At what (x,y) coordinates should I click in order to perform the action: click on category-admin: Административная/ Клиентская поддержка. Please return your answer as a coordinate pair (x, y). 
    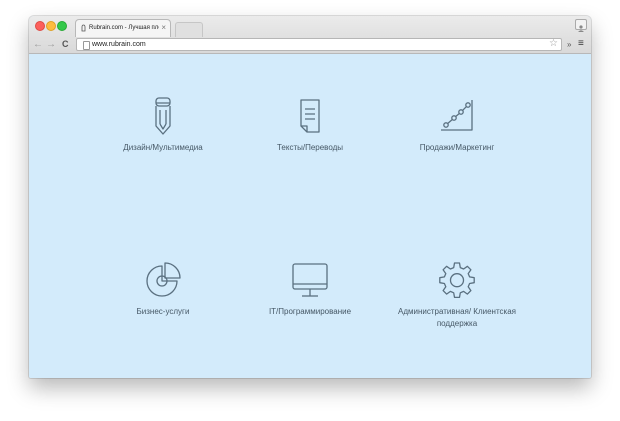
    Looking at the image, I should click on (457, 294).